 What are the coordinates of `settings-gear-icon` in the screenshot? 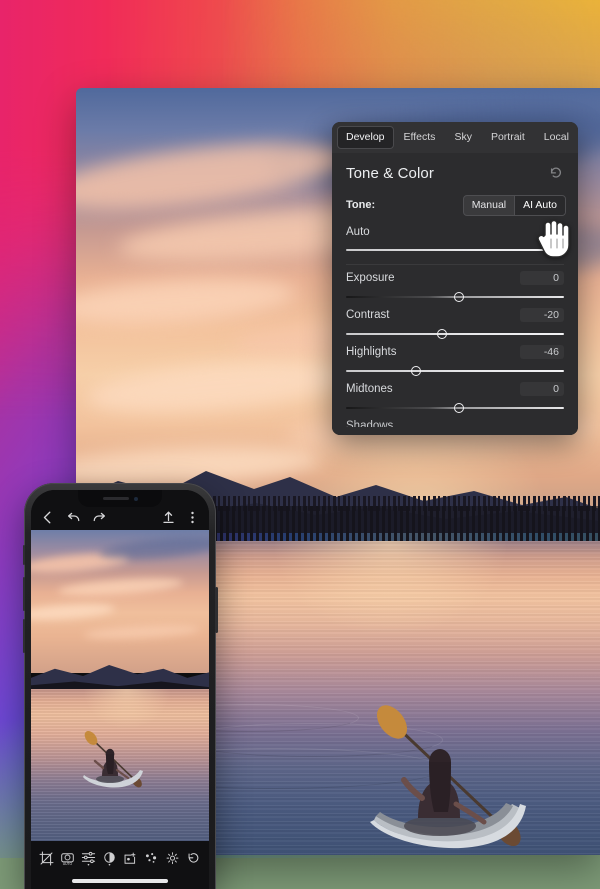 It's located at (172, 858).